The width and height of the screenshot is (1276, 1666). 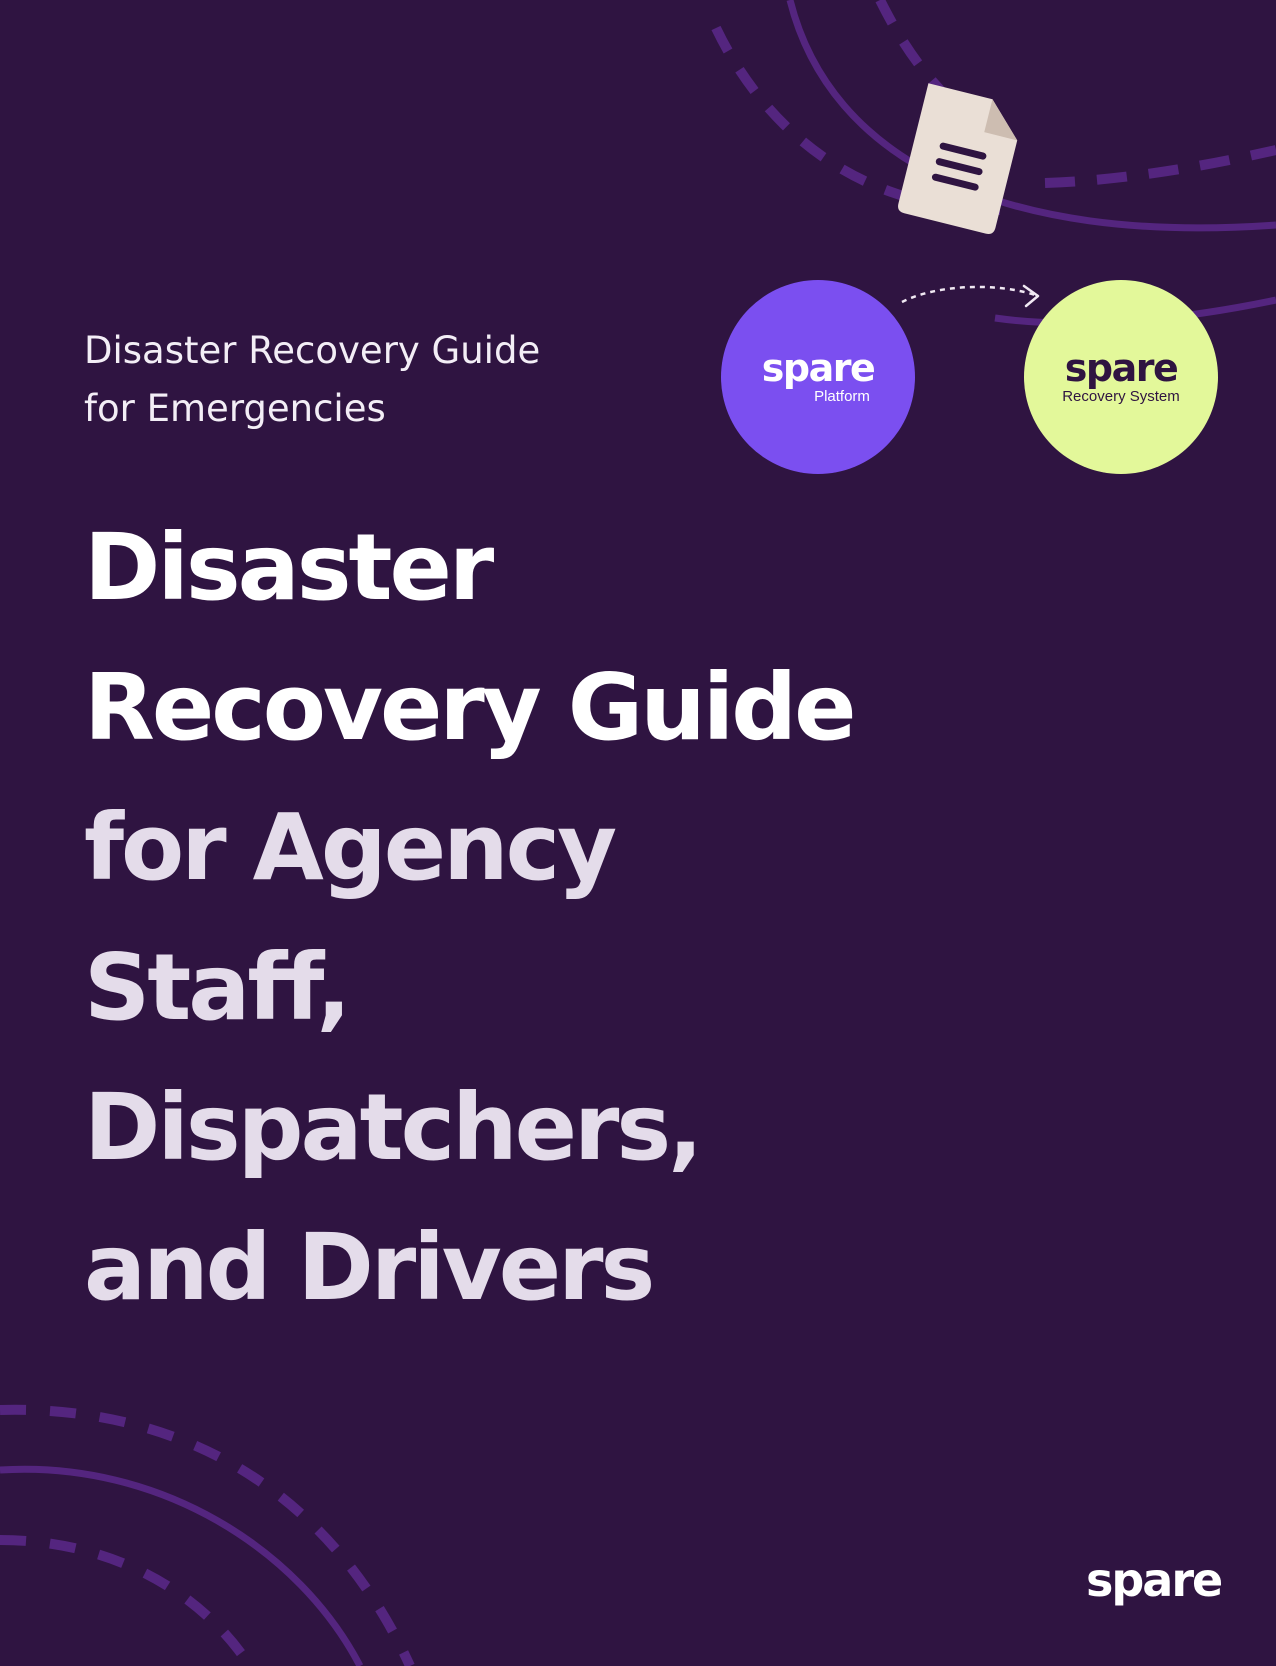 I want to click on dashed-arrow-icon, so click(x=970, y=296).